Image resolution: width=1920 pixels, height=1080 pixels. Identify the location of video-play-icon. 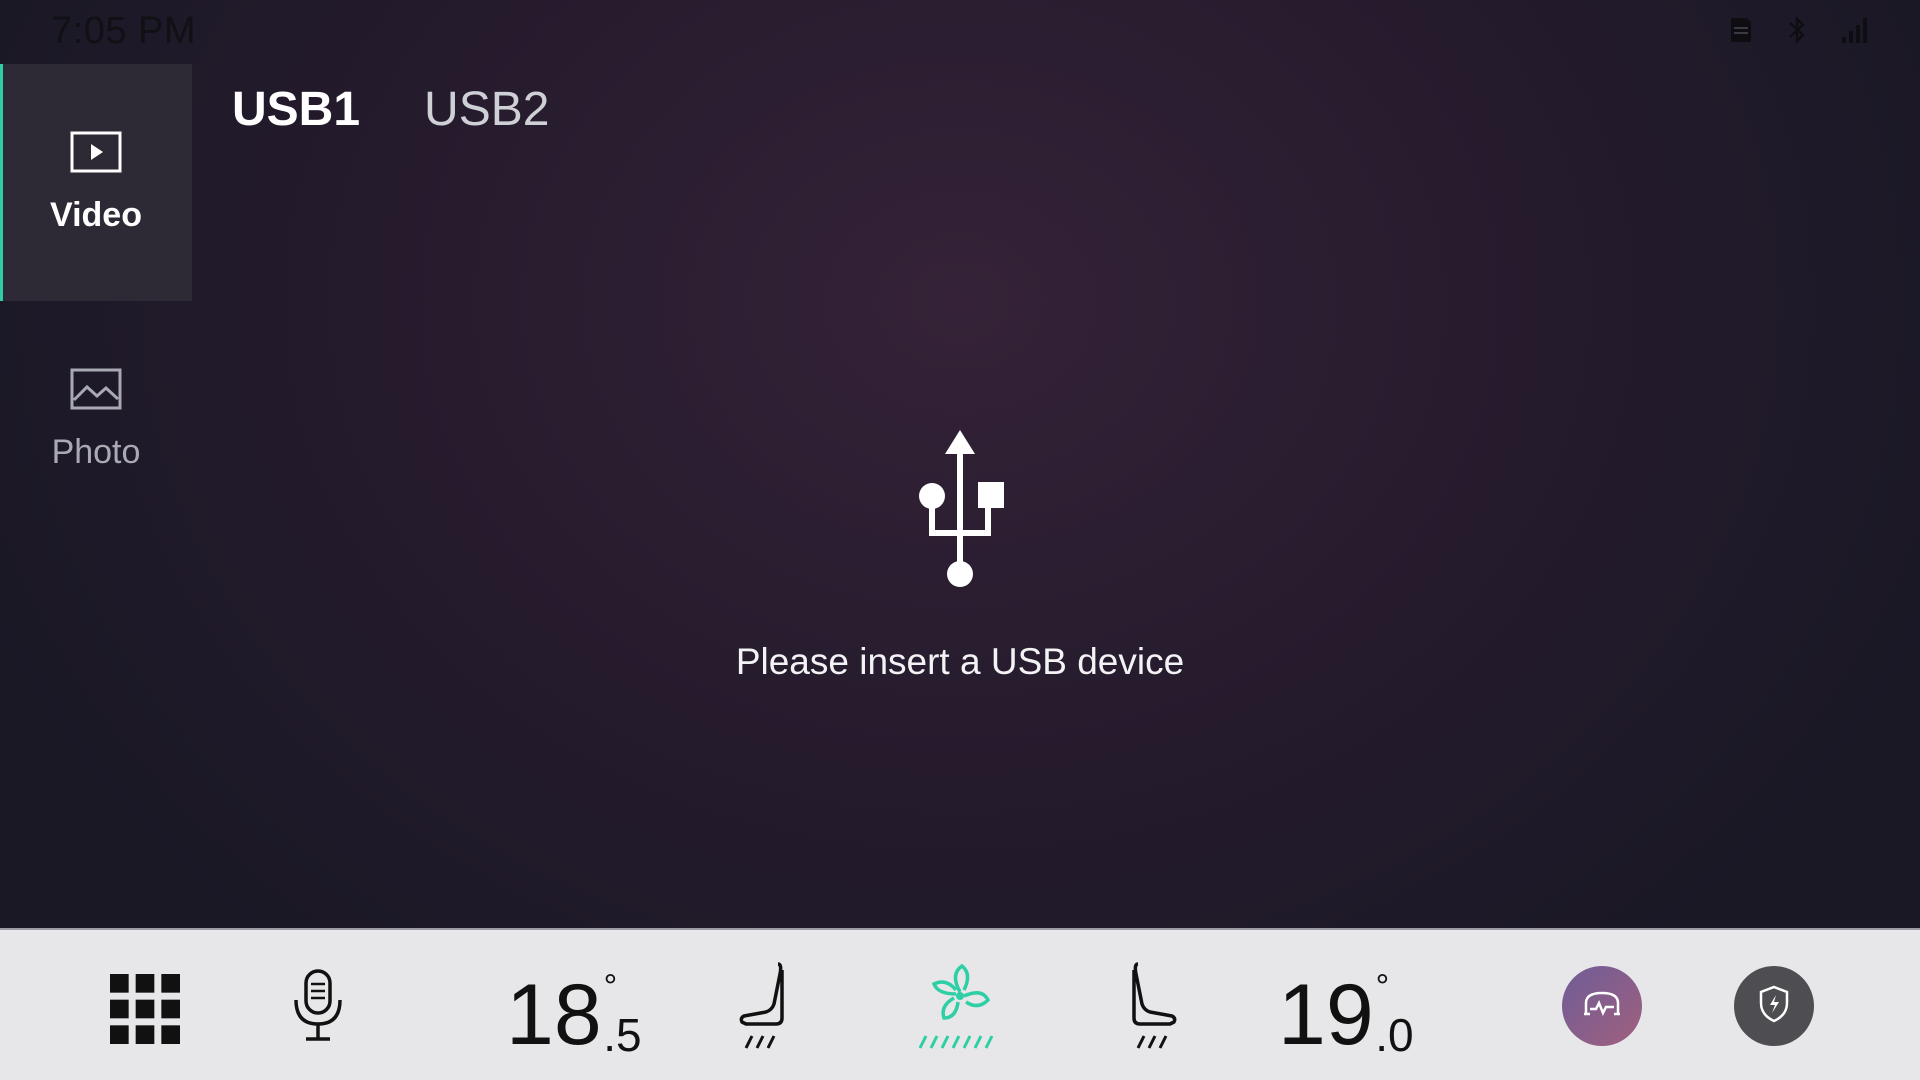
(96, 154).